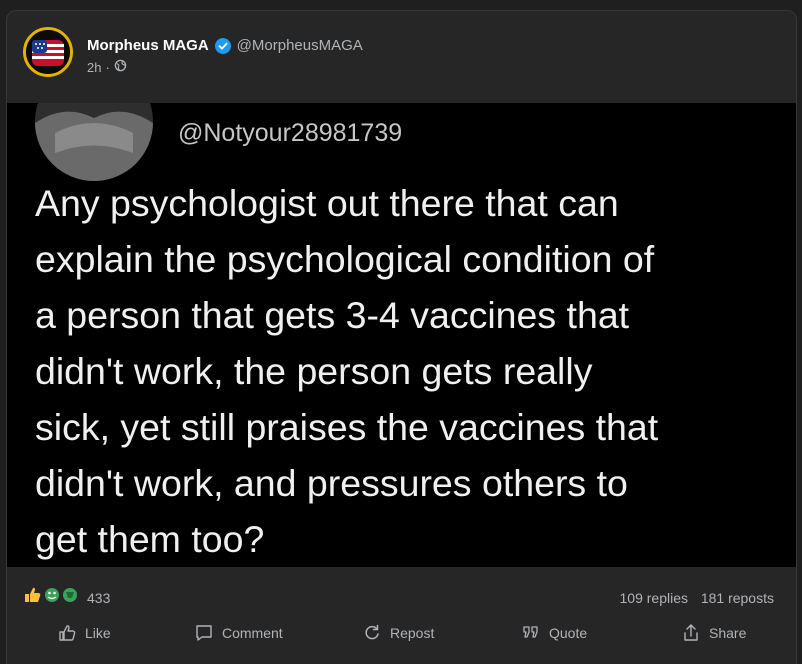  Describe the element at coordinates (728, 633) in the screenshot. I see `share-label: Share` at that location.